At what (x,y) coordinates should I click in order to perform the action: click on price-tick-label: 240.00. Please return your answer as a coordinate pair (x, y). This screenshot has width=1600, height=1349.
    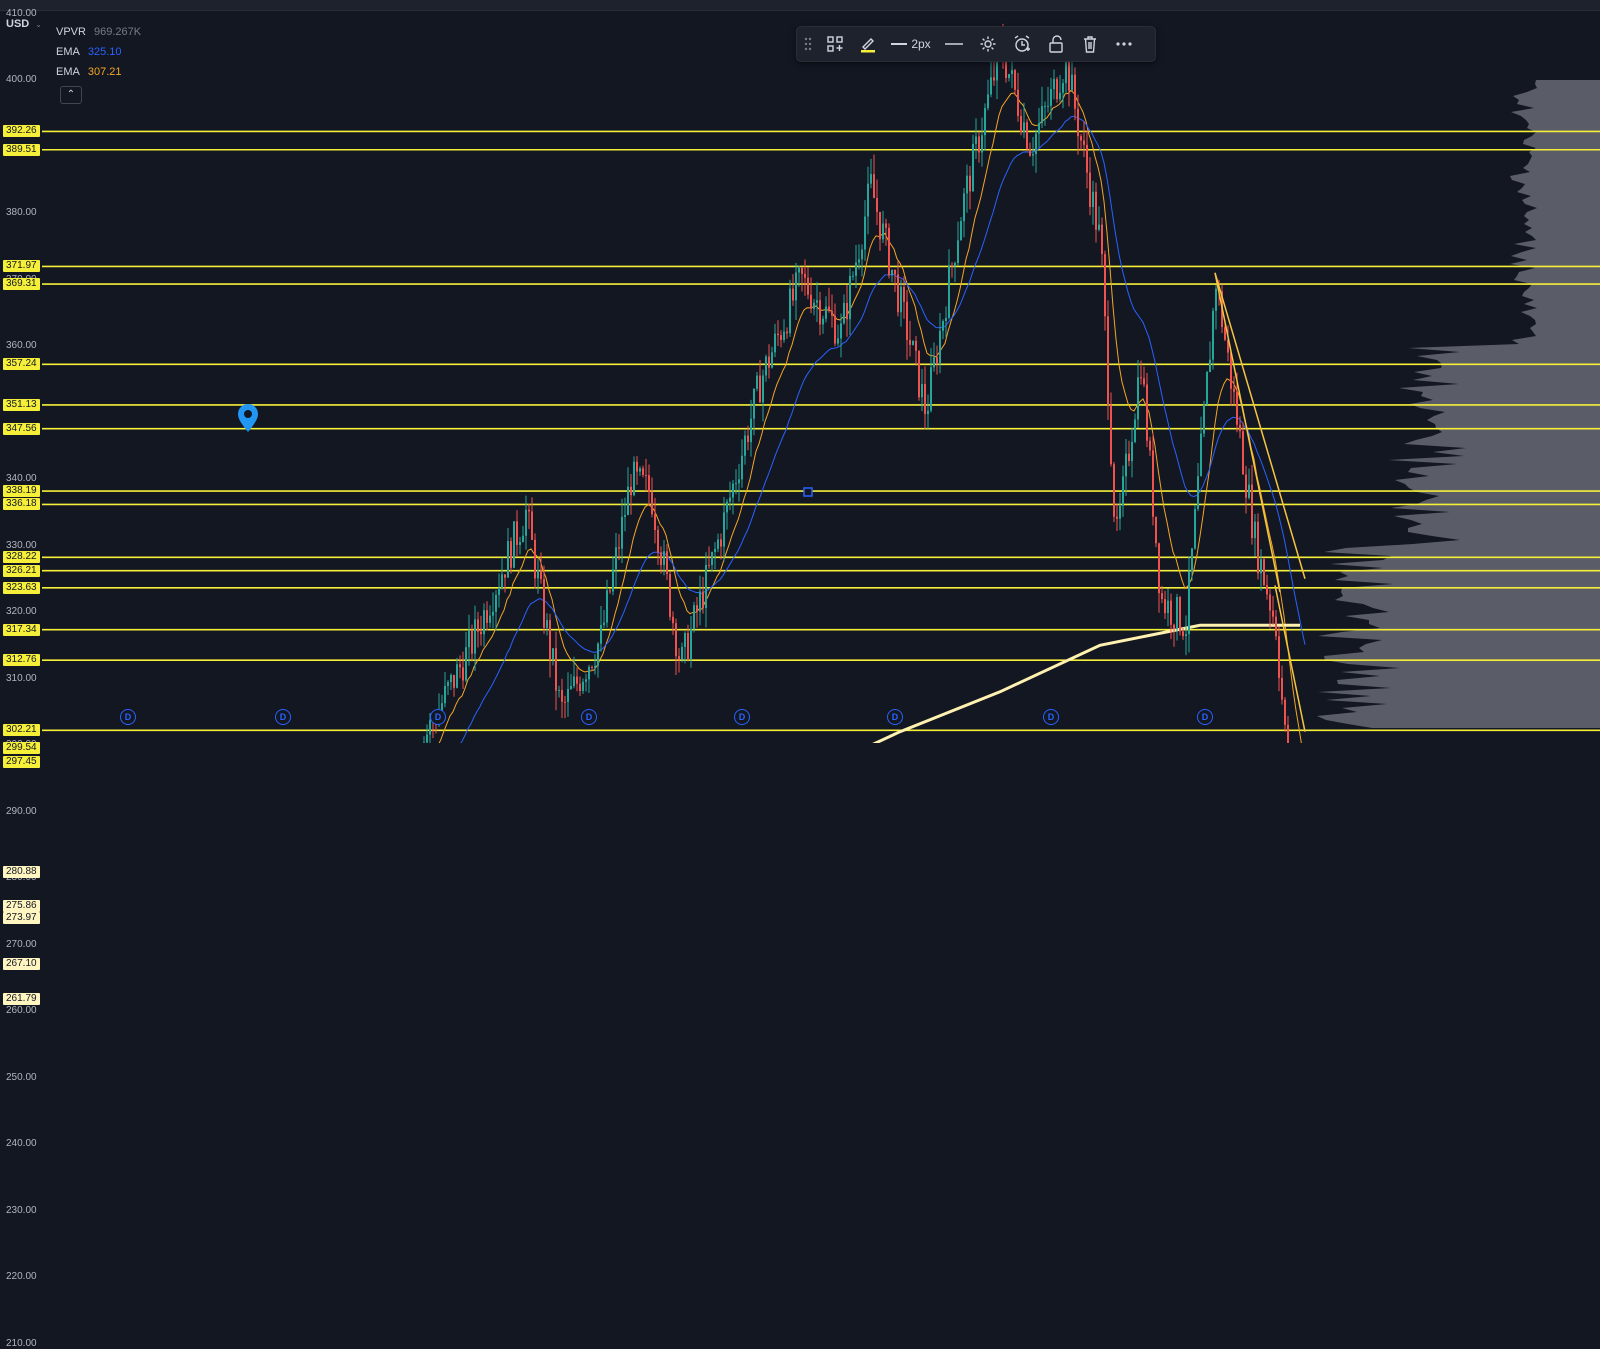
    Looking at the image, I should click on (26, 1143).